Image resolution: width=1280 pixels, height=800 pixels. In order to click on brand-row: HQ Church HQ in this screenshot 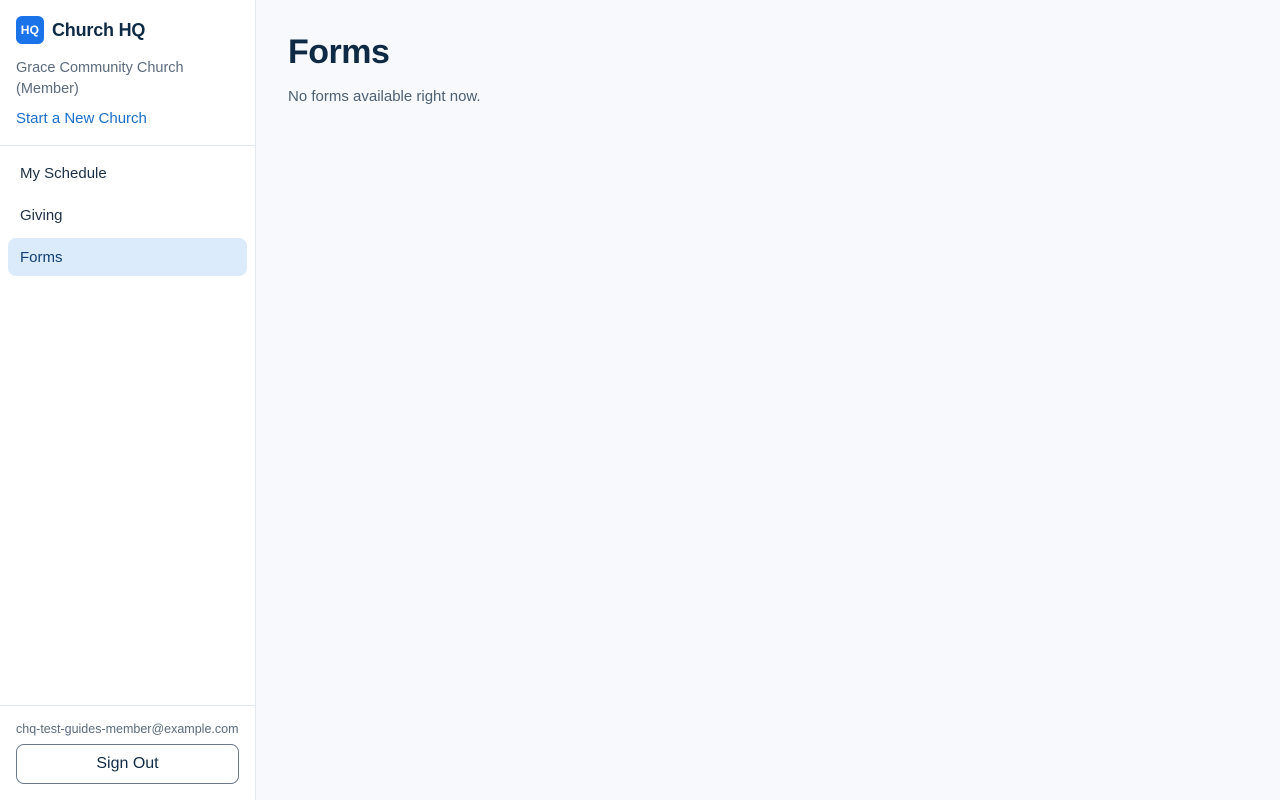, I will do `click(127, 30)`.